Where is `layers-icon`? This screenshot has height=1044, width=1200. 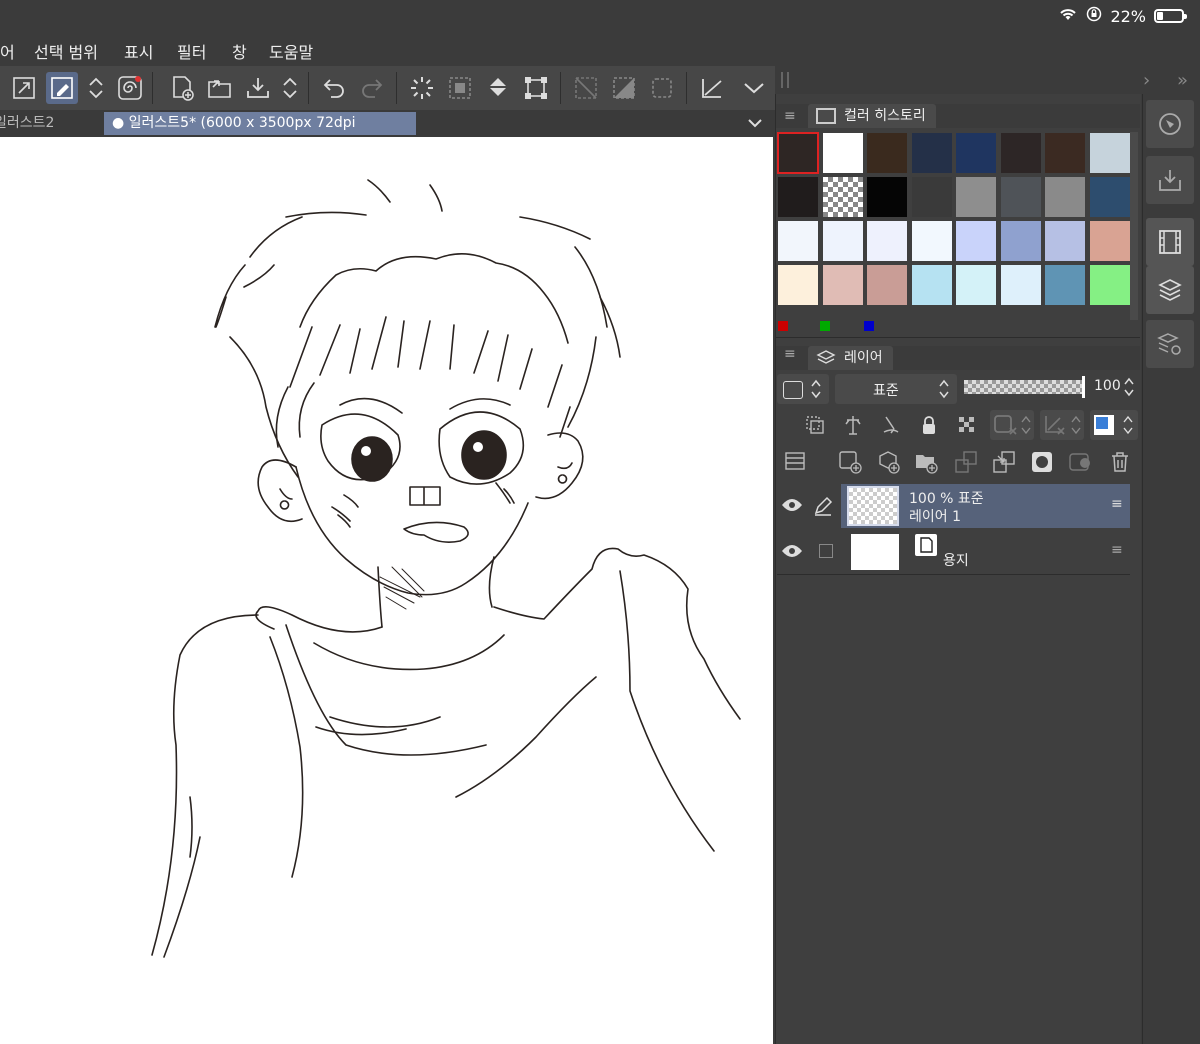
layers-icon is located at coordinates (1170, 290).